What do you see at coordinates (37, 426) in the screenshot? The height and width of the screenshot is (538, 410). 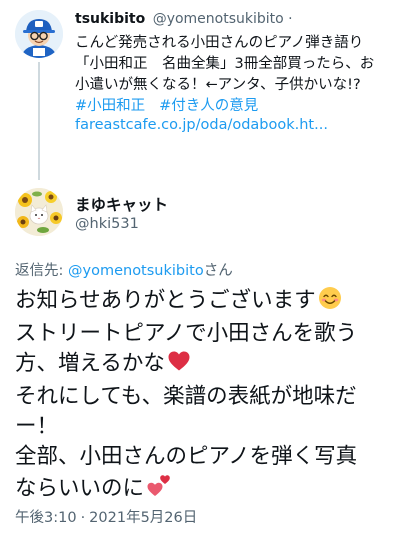 I see `reply-text-line: ー！` at bounding box center [37, 426].